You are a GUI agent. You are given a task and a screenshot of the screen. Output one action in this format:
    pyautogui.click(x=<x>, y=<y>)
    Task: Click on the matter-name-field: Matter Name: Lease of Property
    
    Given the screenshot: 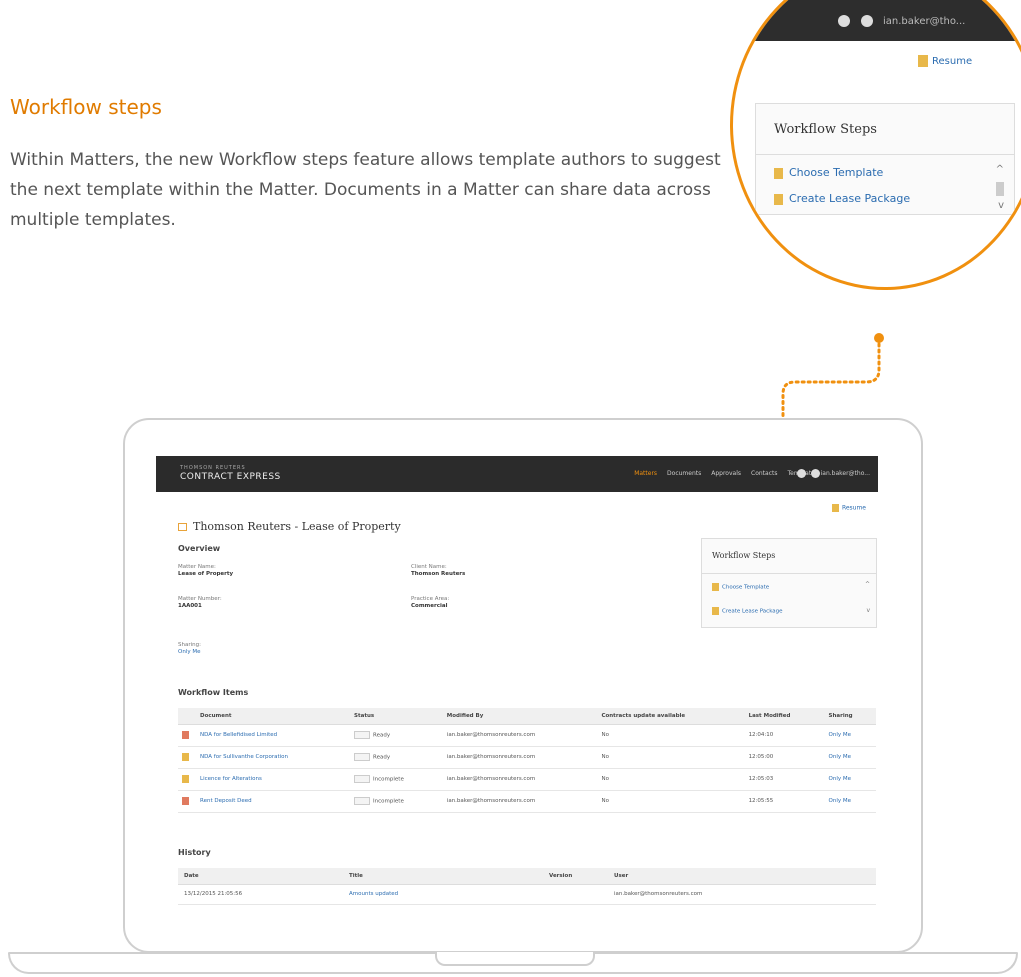 What is the action you would take?
    pyautogui.click(x=205, y=570)
    